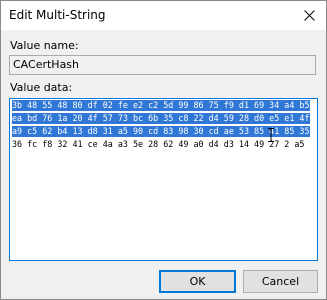 The height and width of the screenshot is (300, 327). I want to click on value-name-text: CACertHash, so click(46, 64).